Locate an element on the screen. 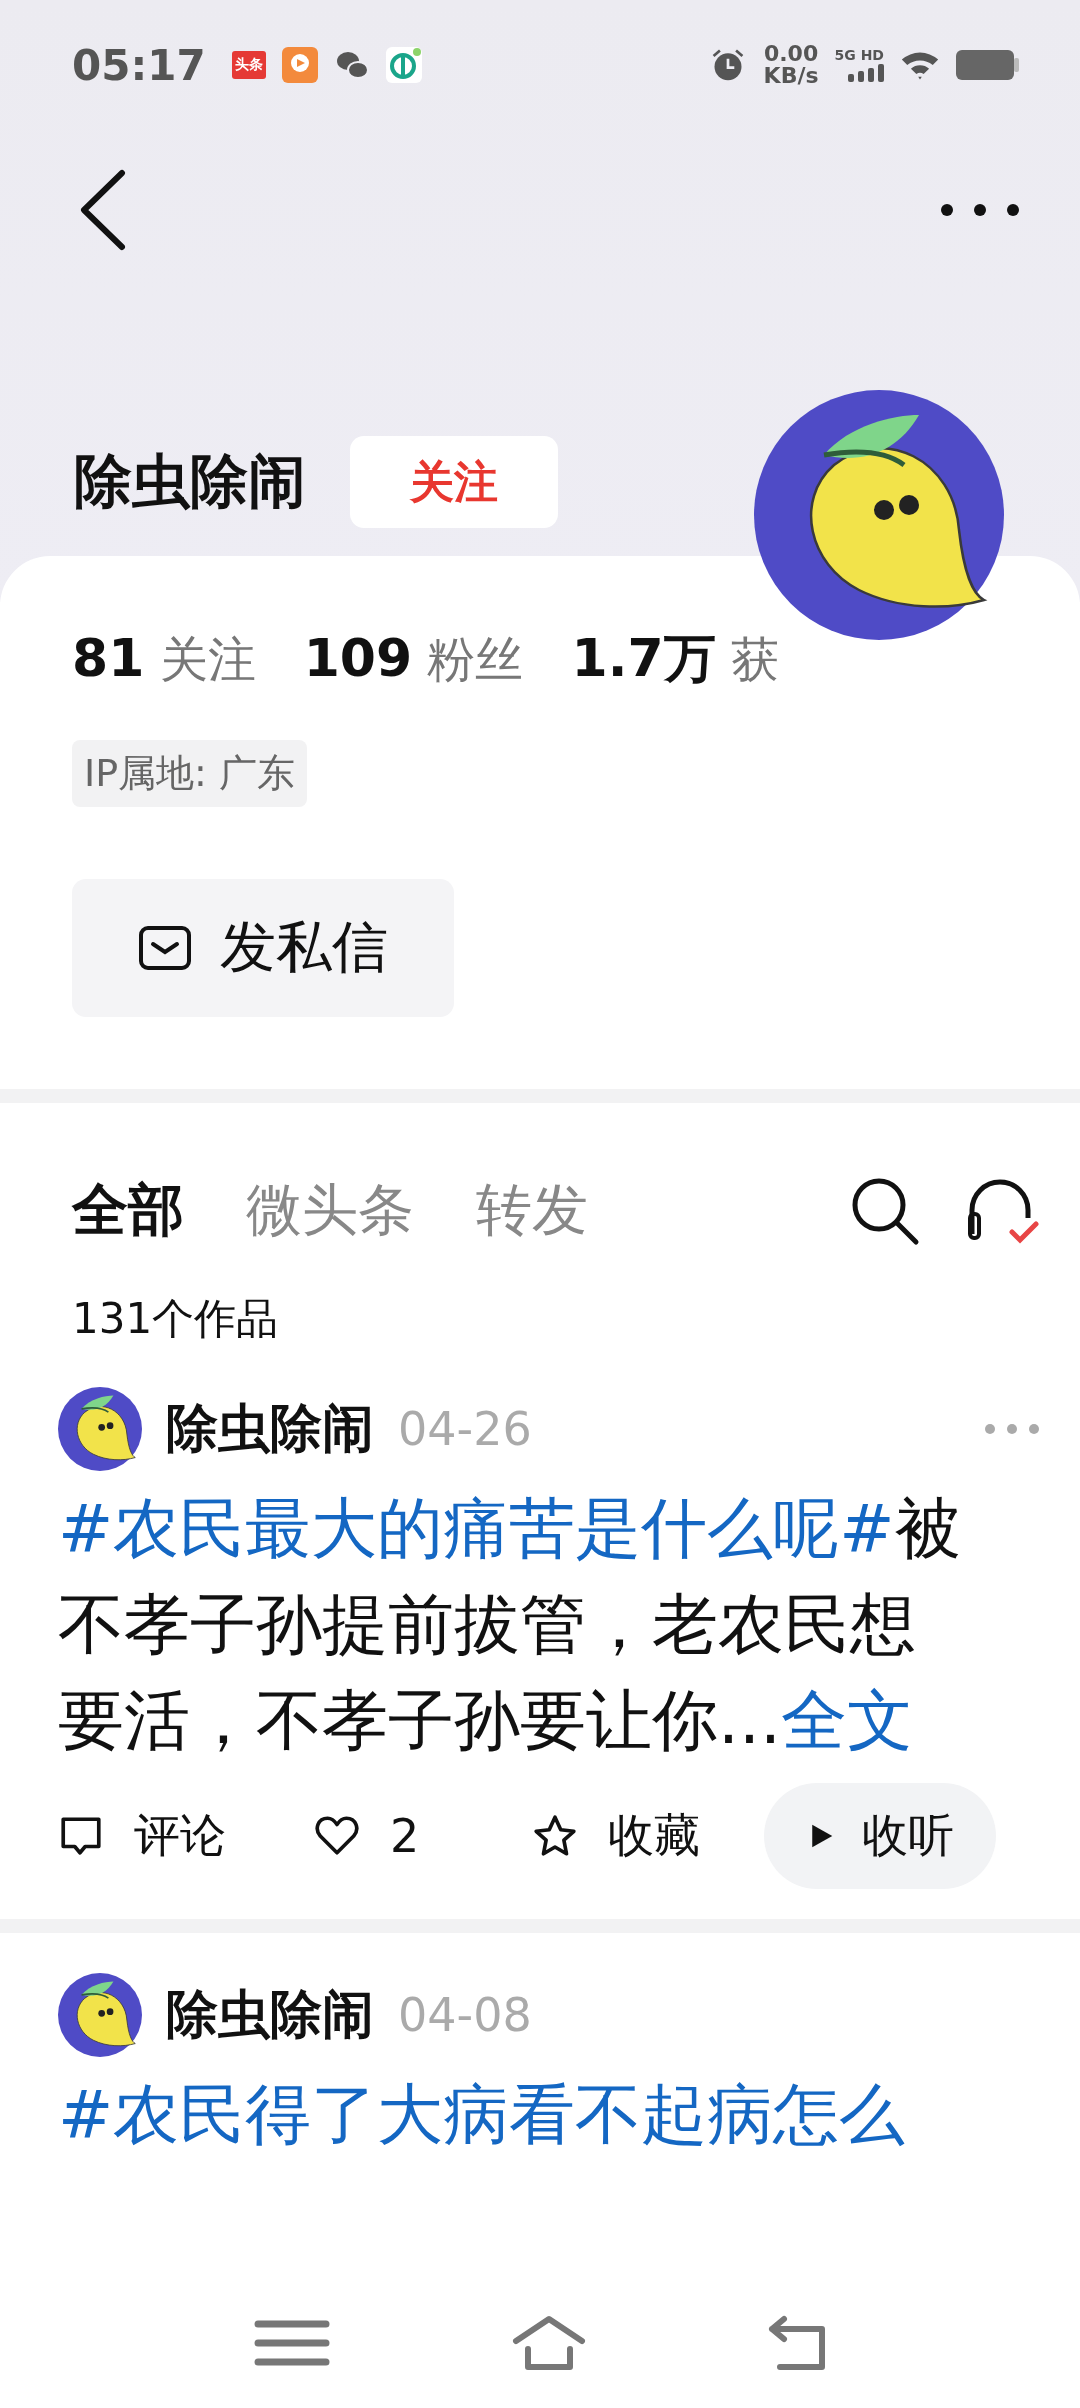 The image size is (1080, 2408). ip-location-tag: IP属地: 广东 is located at coordinates (189, 773).